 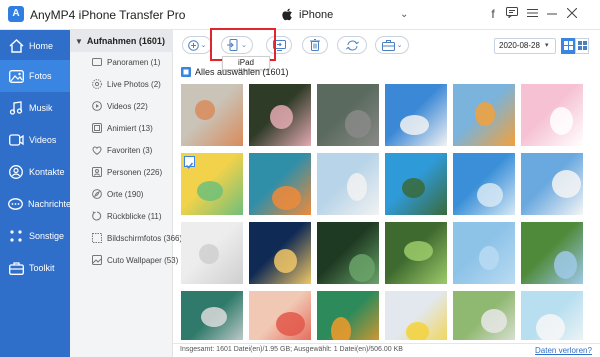 What do you see at coordinates (97, 84) in the screenshot?
I see `live-photo-icon` at bounding box center [97, 84].